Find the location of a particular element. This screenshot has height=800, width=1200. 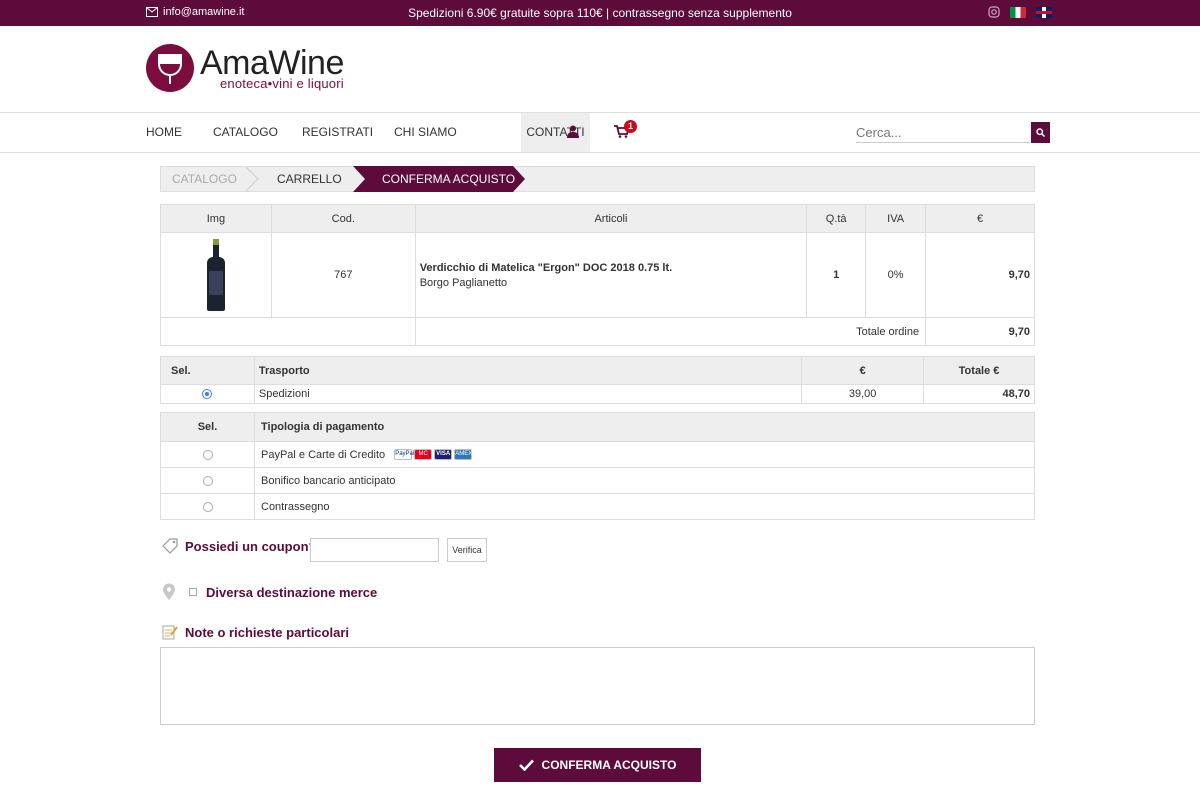

confirm-purchase-label: CONFERMA ACQUISTO is located at coordinates (609, 765).